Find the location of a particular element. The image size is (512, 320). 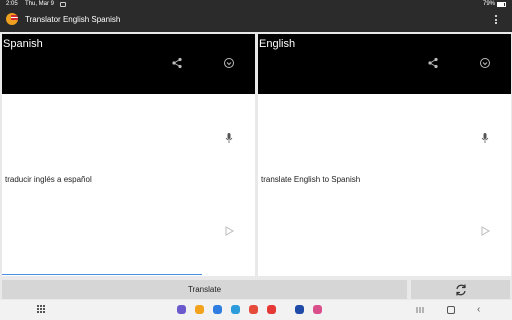

swap-icon is located at coordinates (461, 290).